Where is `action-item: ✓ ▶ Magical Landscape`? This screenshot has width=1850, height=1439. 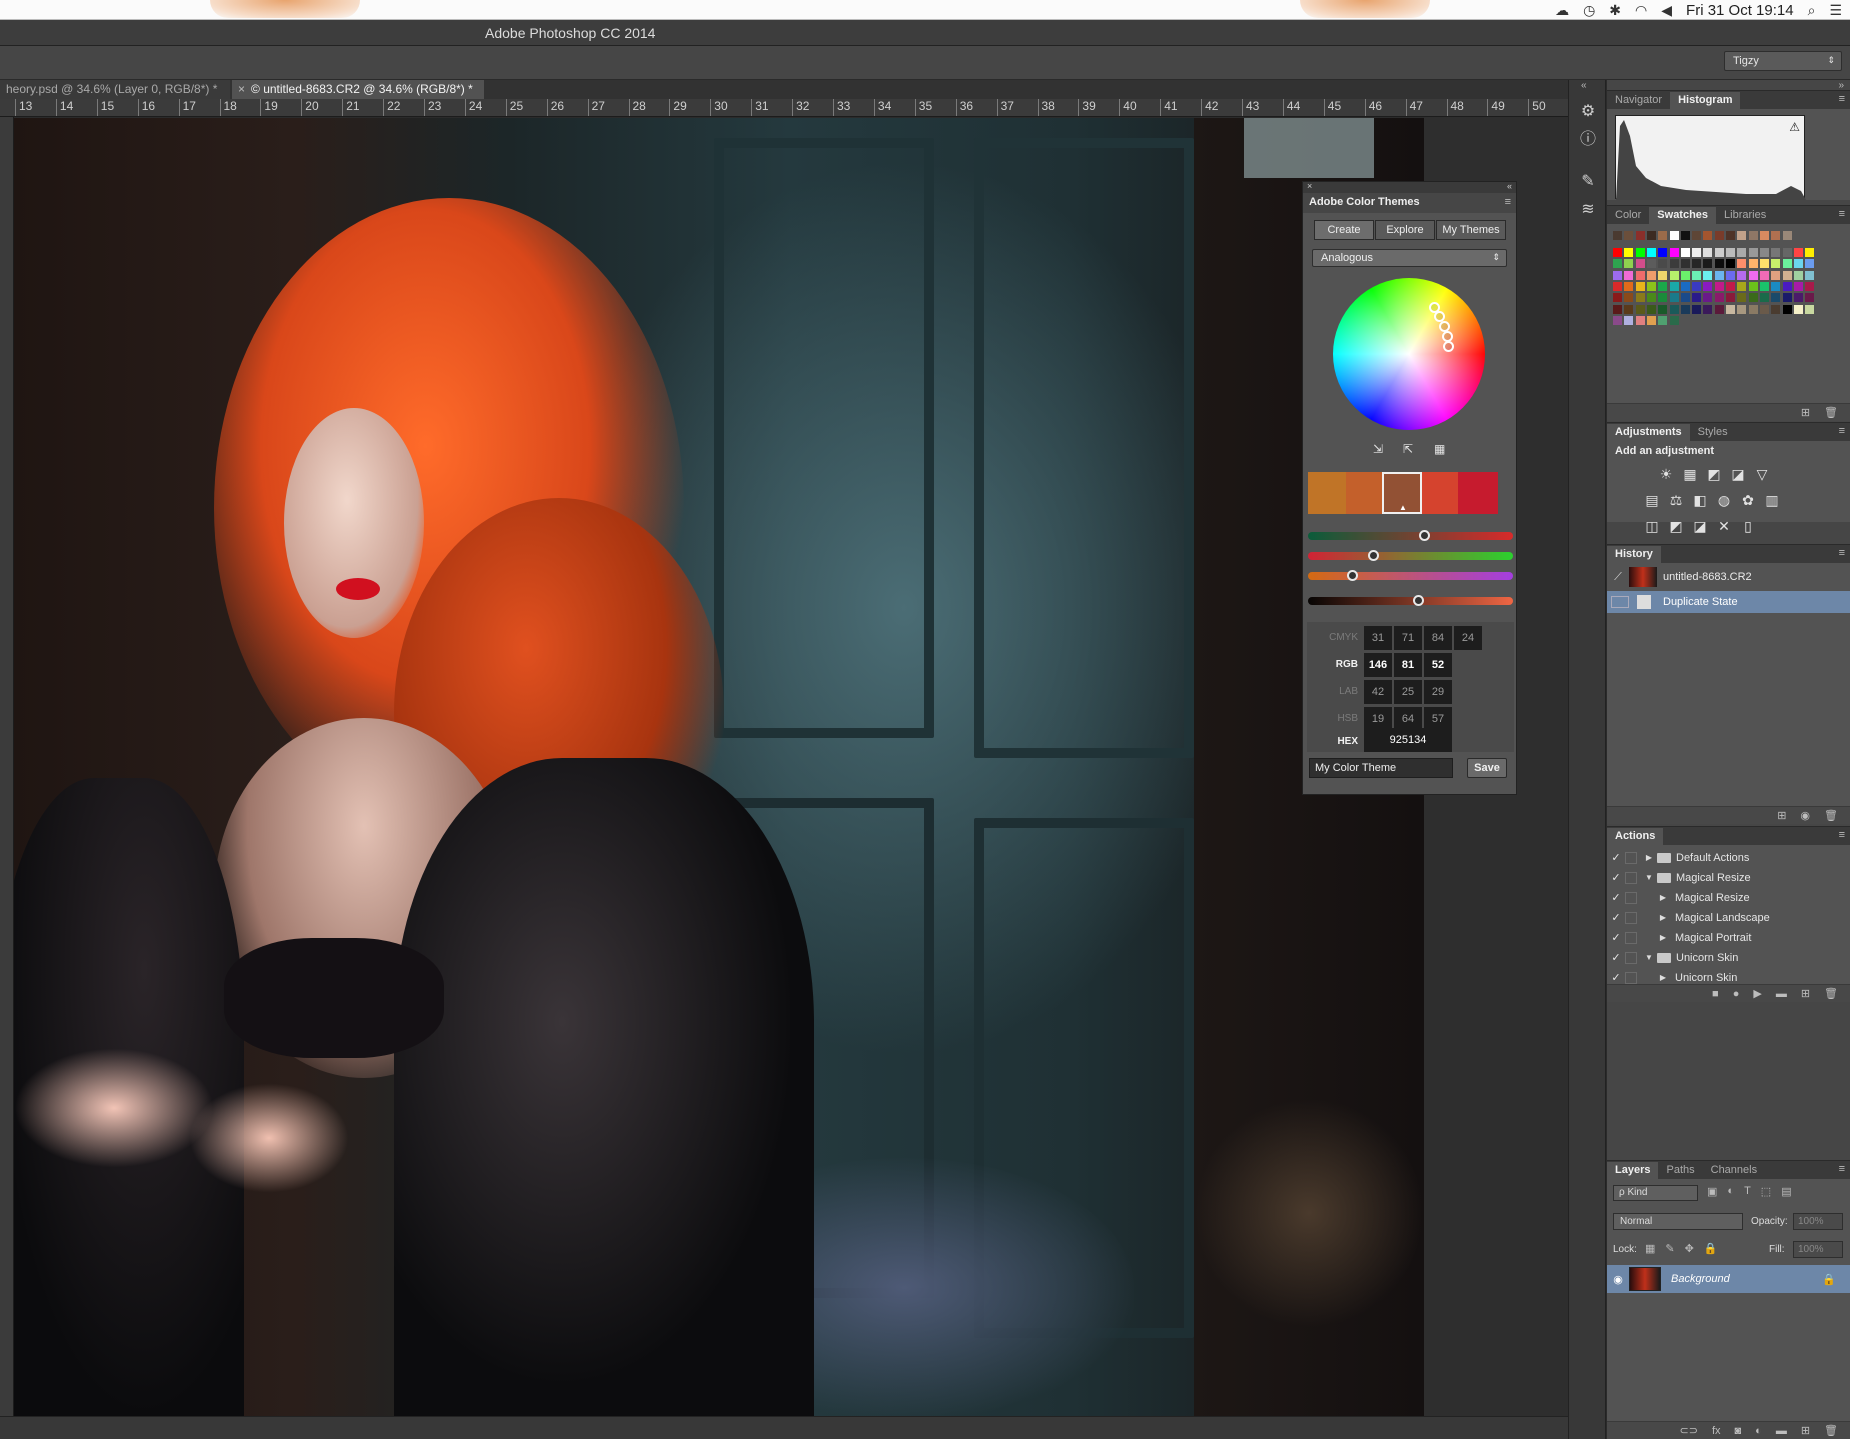 action-item: ✓ ▶ Magical Landscape is located at coordinates (1717, 917).